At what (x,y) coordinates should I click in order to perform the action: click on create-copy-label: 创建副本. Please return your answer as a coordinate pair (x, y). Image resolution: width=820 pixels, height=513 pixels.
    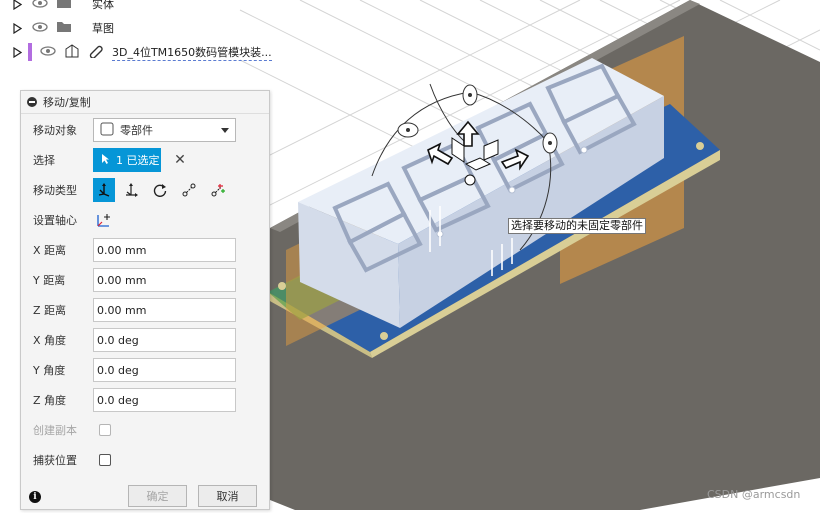
    Looking at the image, I should click on (55, 430).